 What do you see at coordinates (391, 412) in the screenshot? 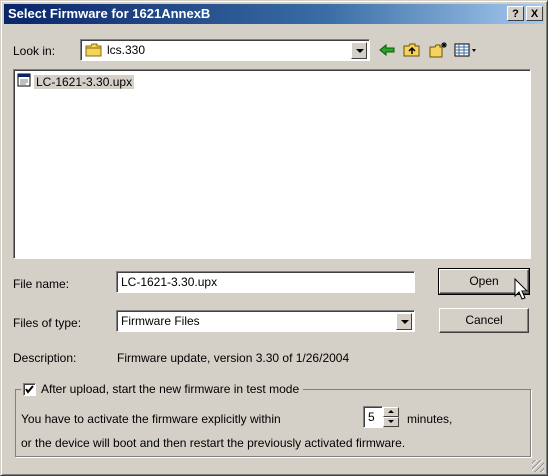
I see `spin-up-icon` at bounding box center [391, 412].